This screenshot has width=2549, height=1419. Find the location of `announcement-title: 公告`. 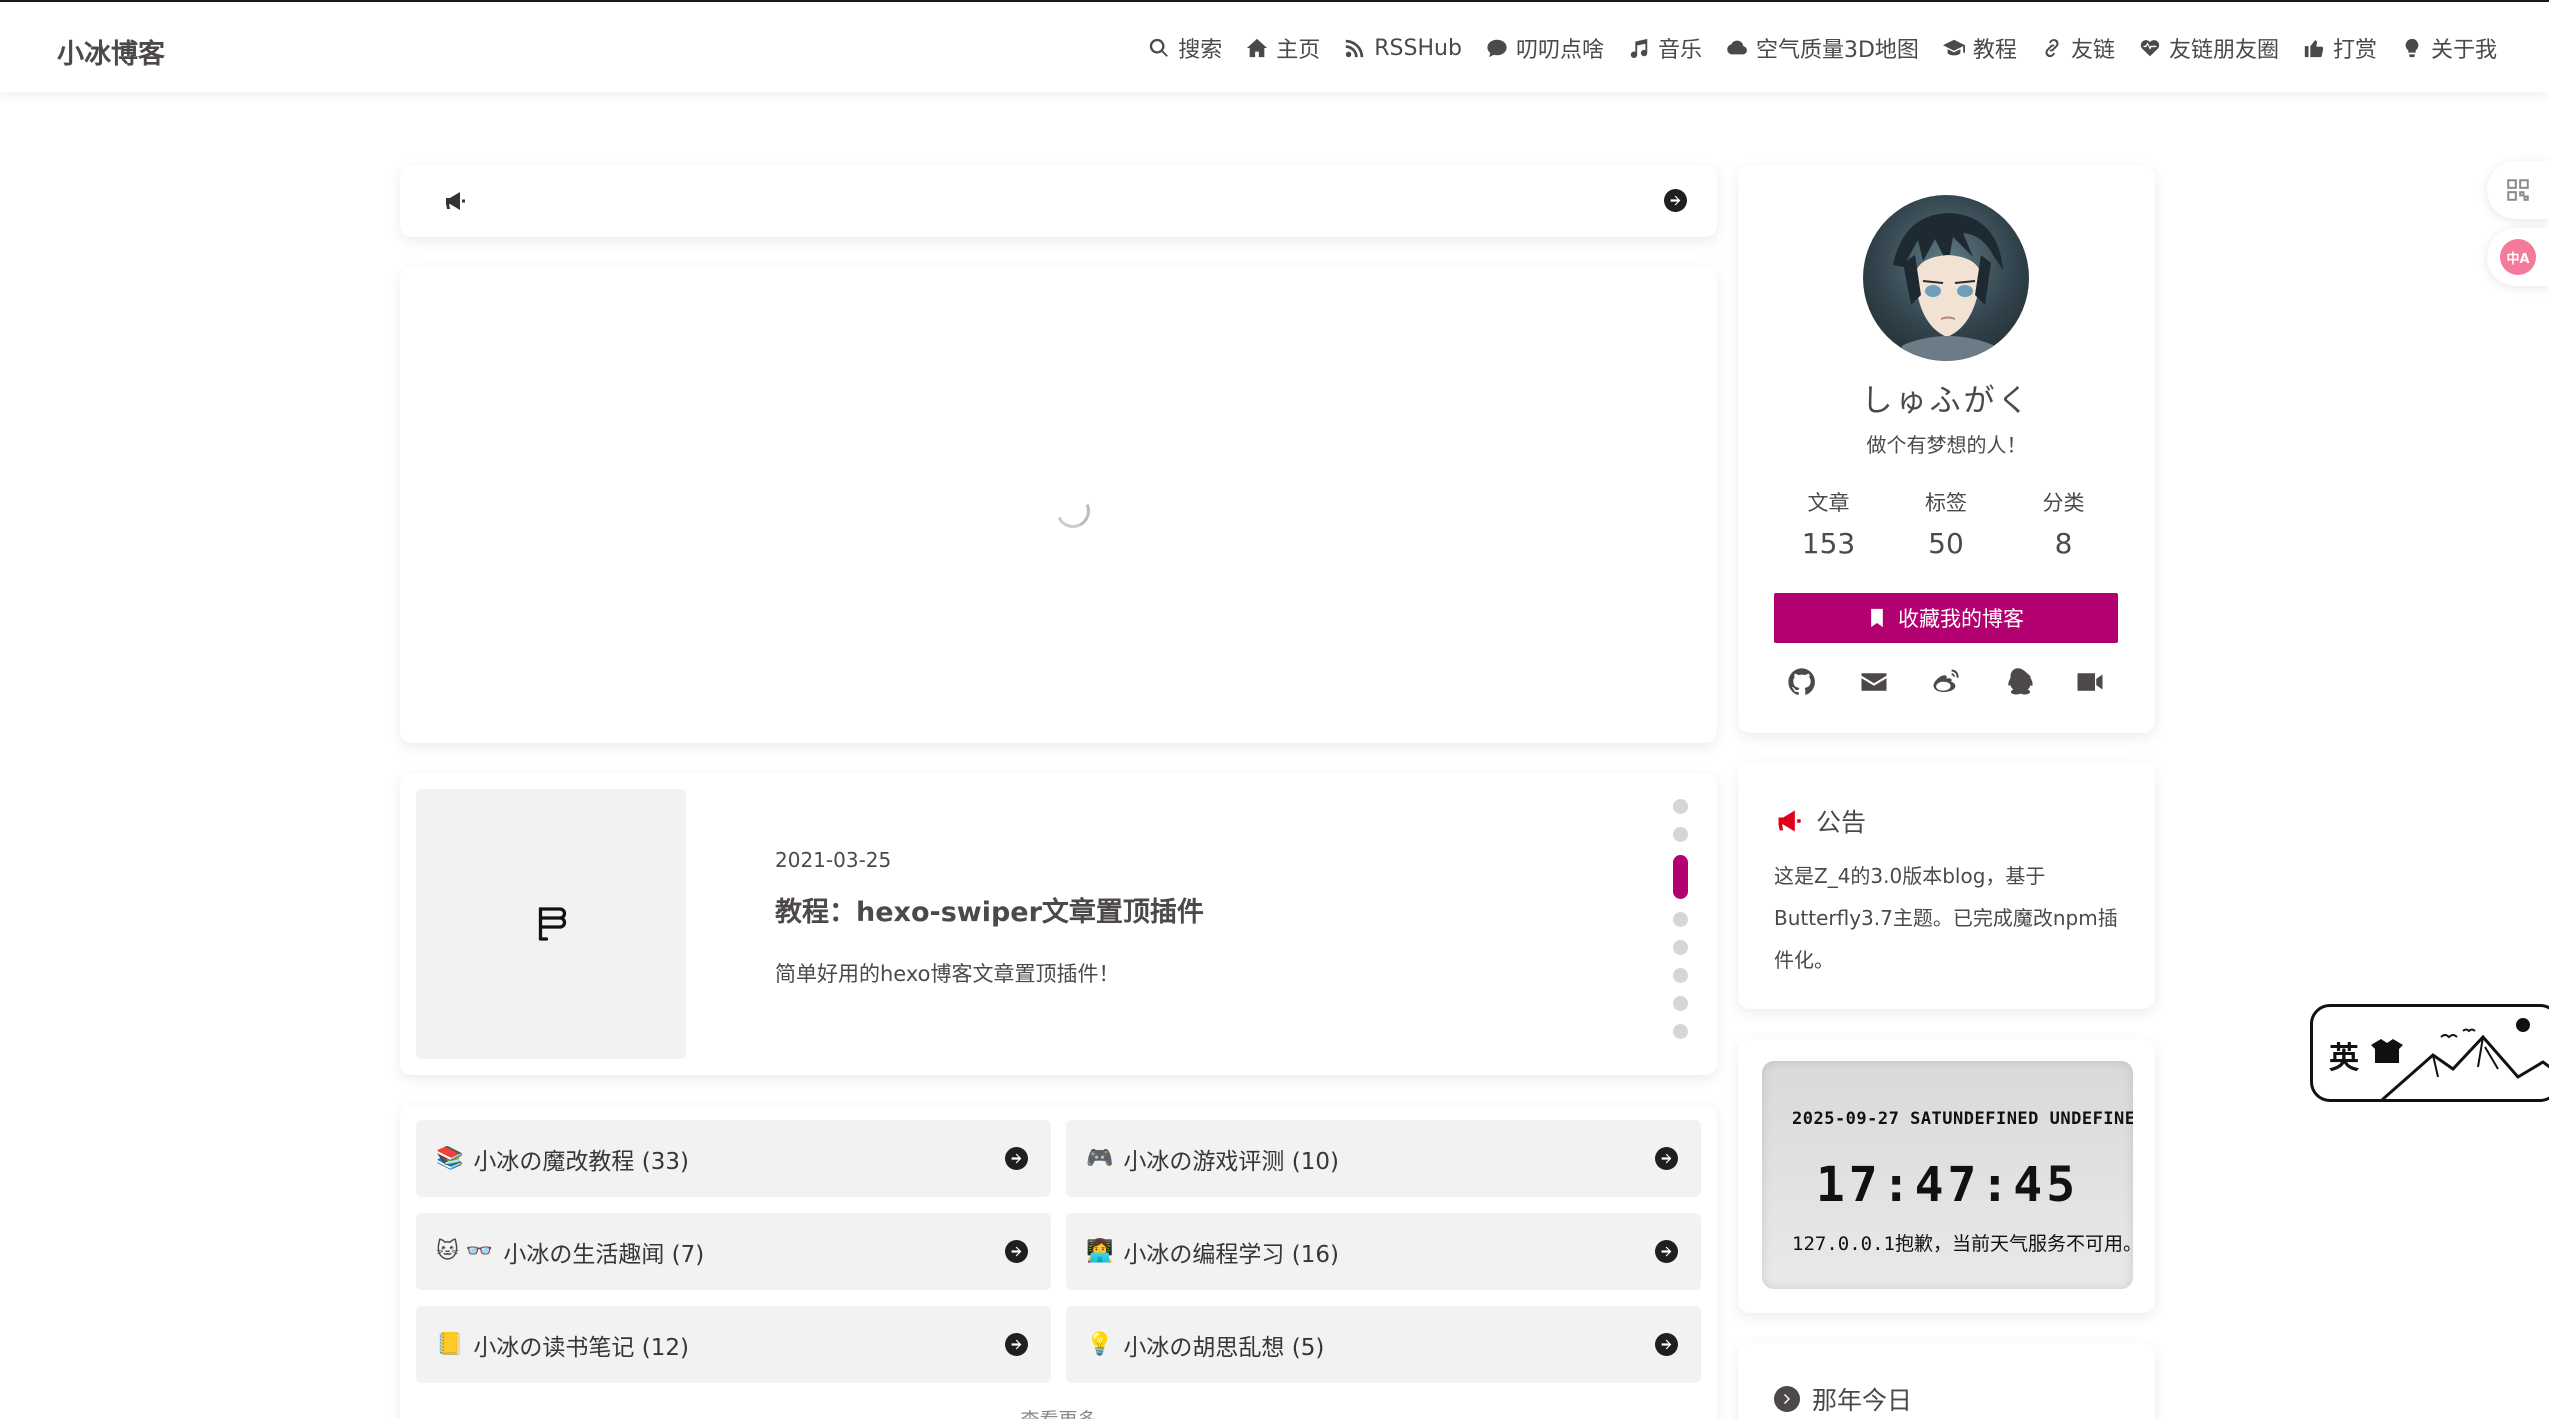

announcement-title: 公告 is located at coordinates (1841, 822).